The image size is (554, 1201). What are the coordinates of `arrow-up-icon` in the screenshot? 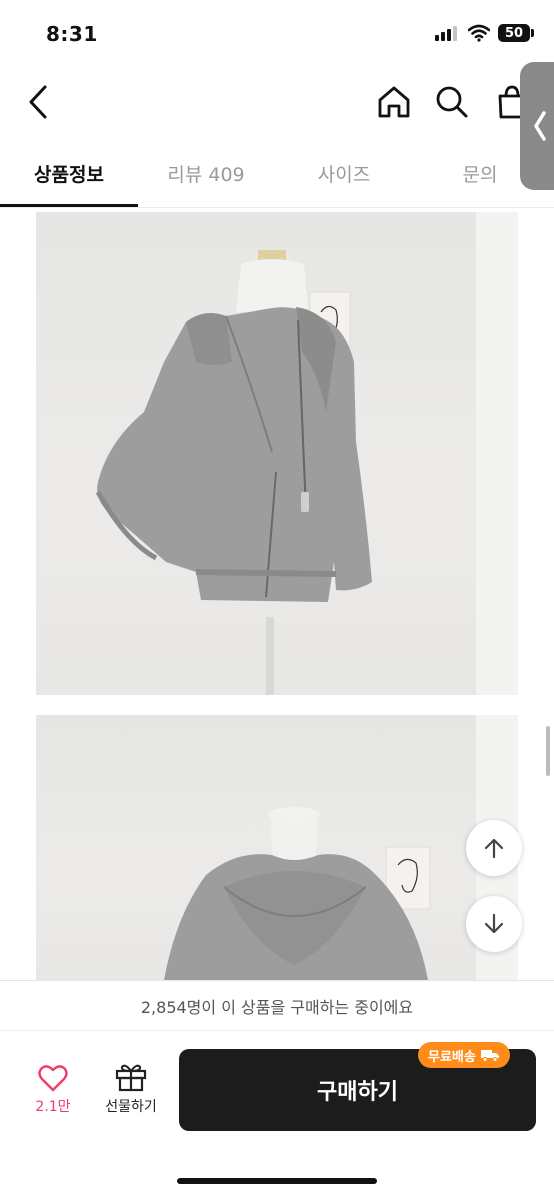 It's located at (494, 848).